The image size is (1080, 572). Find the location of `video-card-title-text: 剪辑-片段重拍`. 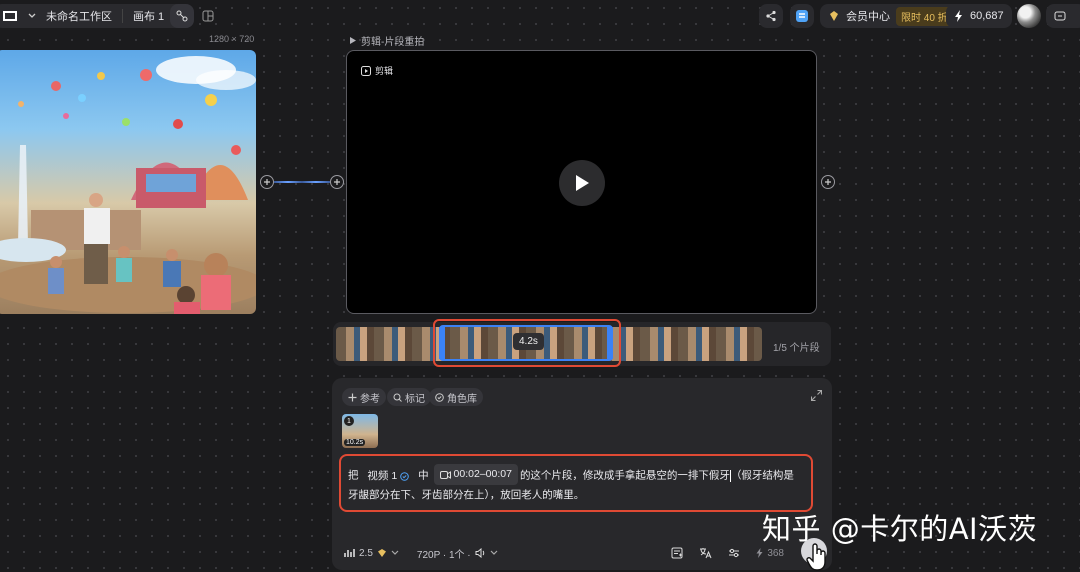

video-card-title-text: 剪辑-片段重拍 is located at coordinates (393, 42).